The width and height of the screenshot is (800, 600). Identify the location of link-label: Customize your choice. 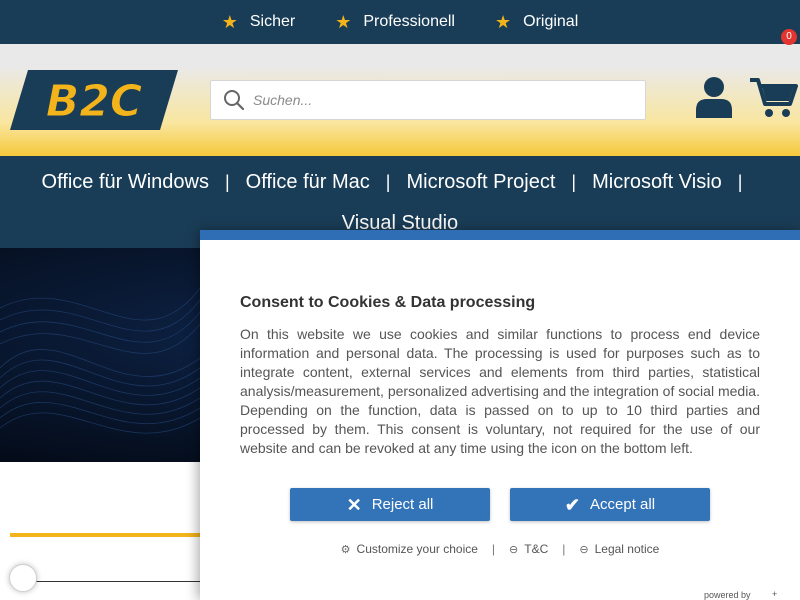
(417, 549).